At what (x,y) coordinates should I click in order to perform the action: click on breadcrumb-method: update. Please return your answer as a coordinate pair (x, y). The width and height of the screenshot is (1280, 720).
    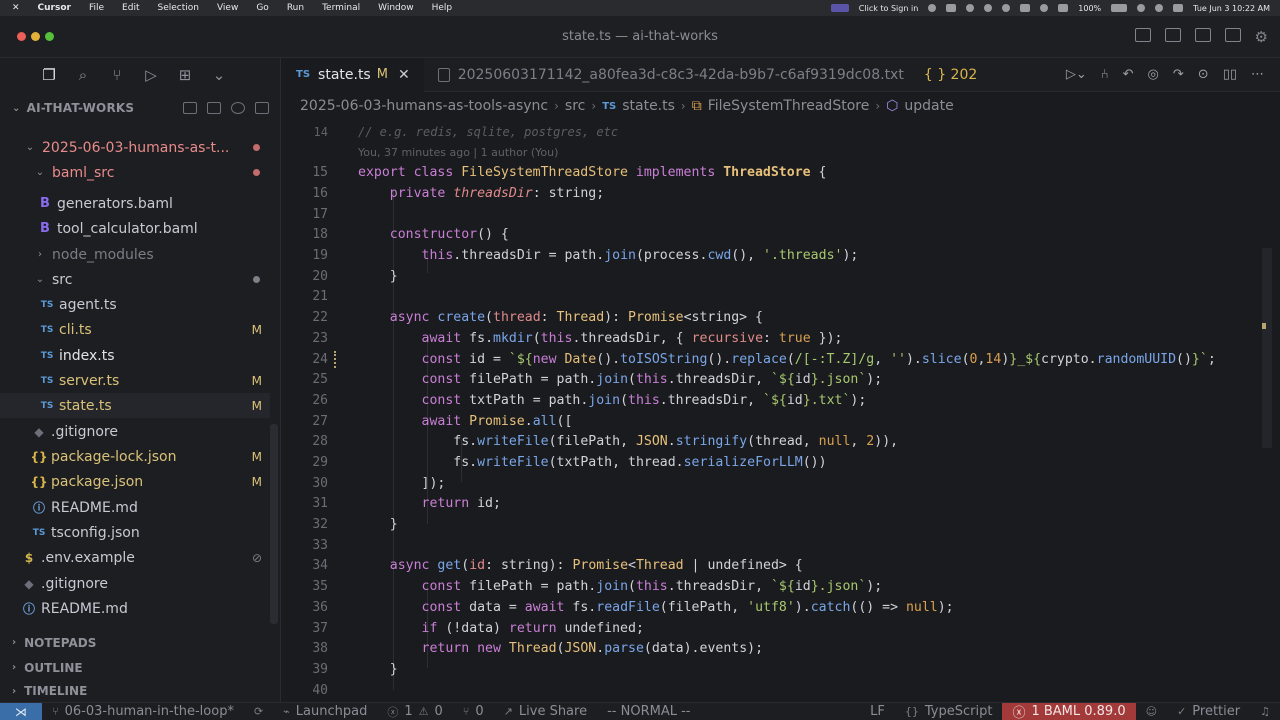
    Looking at the image, I should click on (928, 106).